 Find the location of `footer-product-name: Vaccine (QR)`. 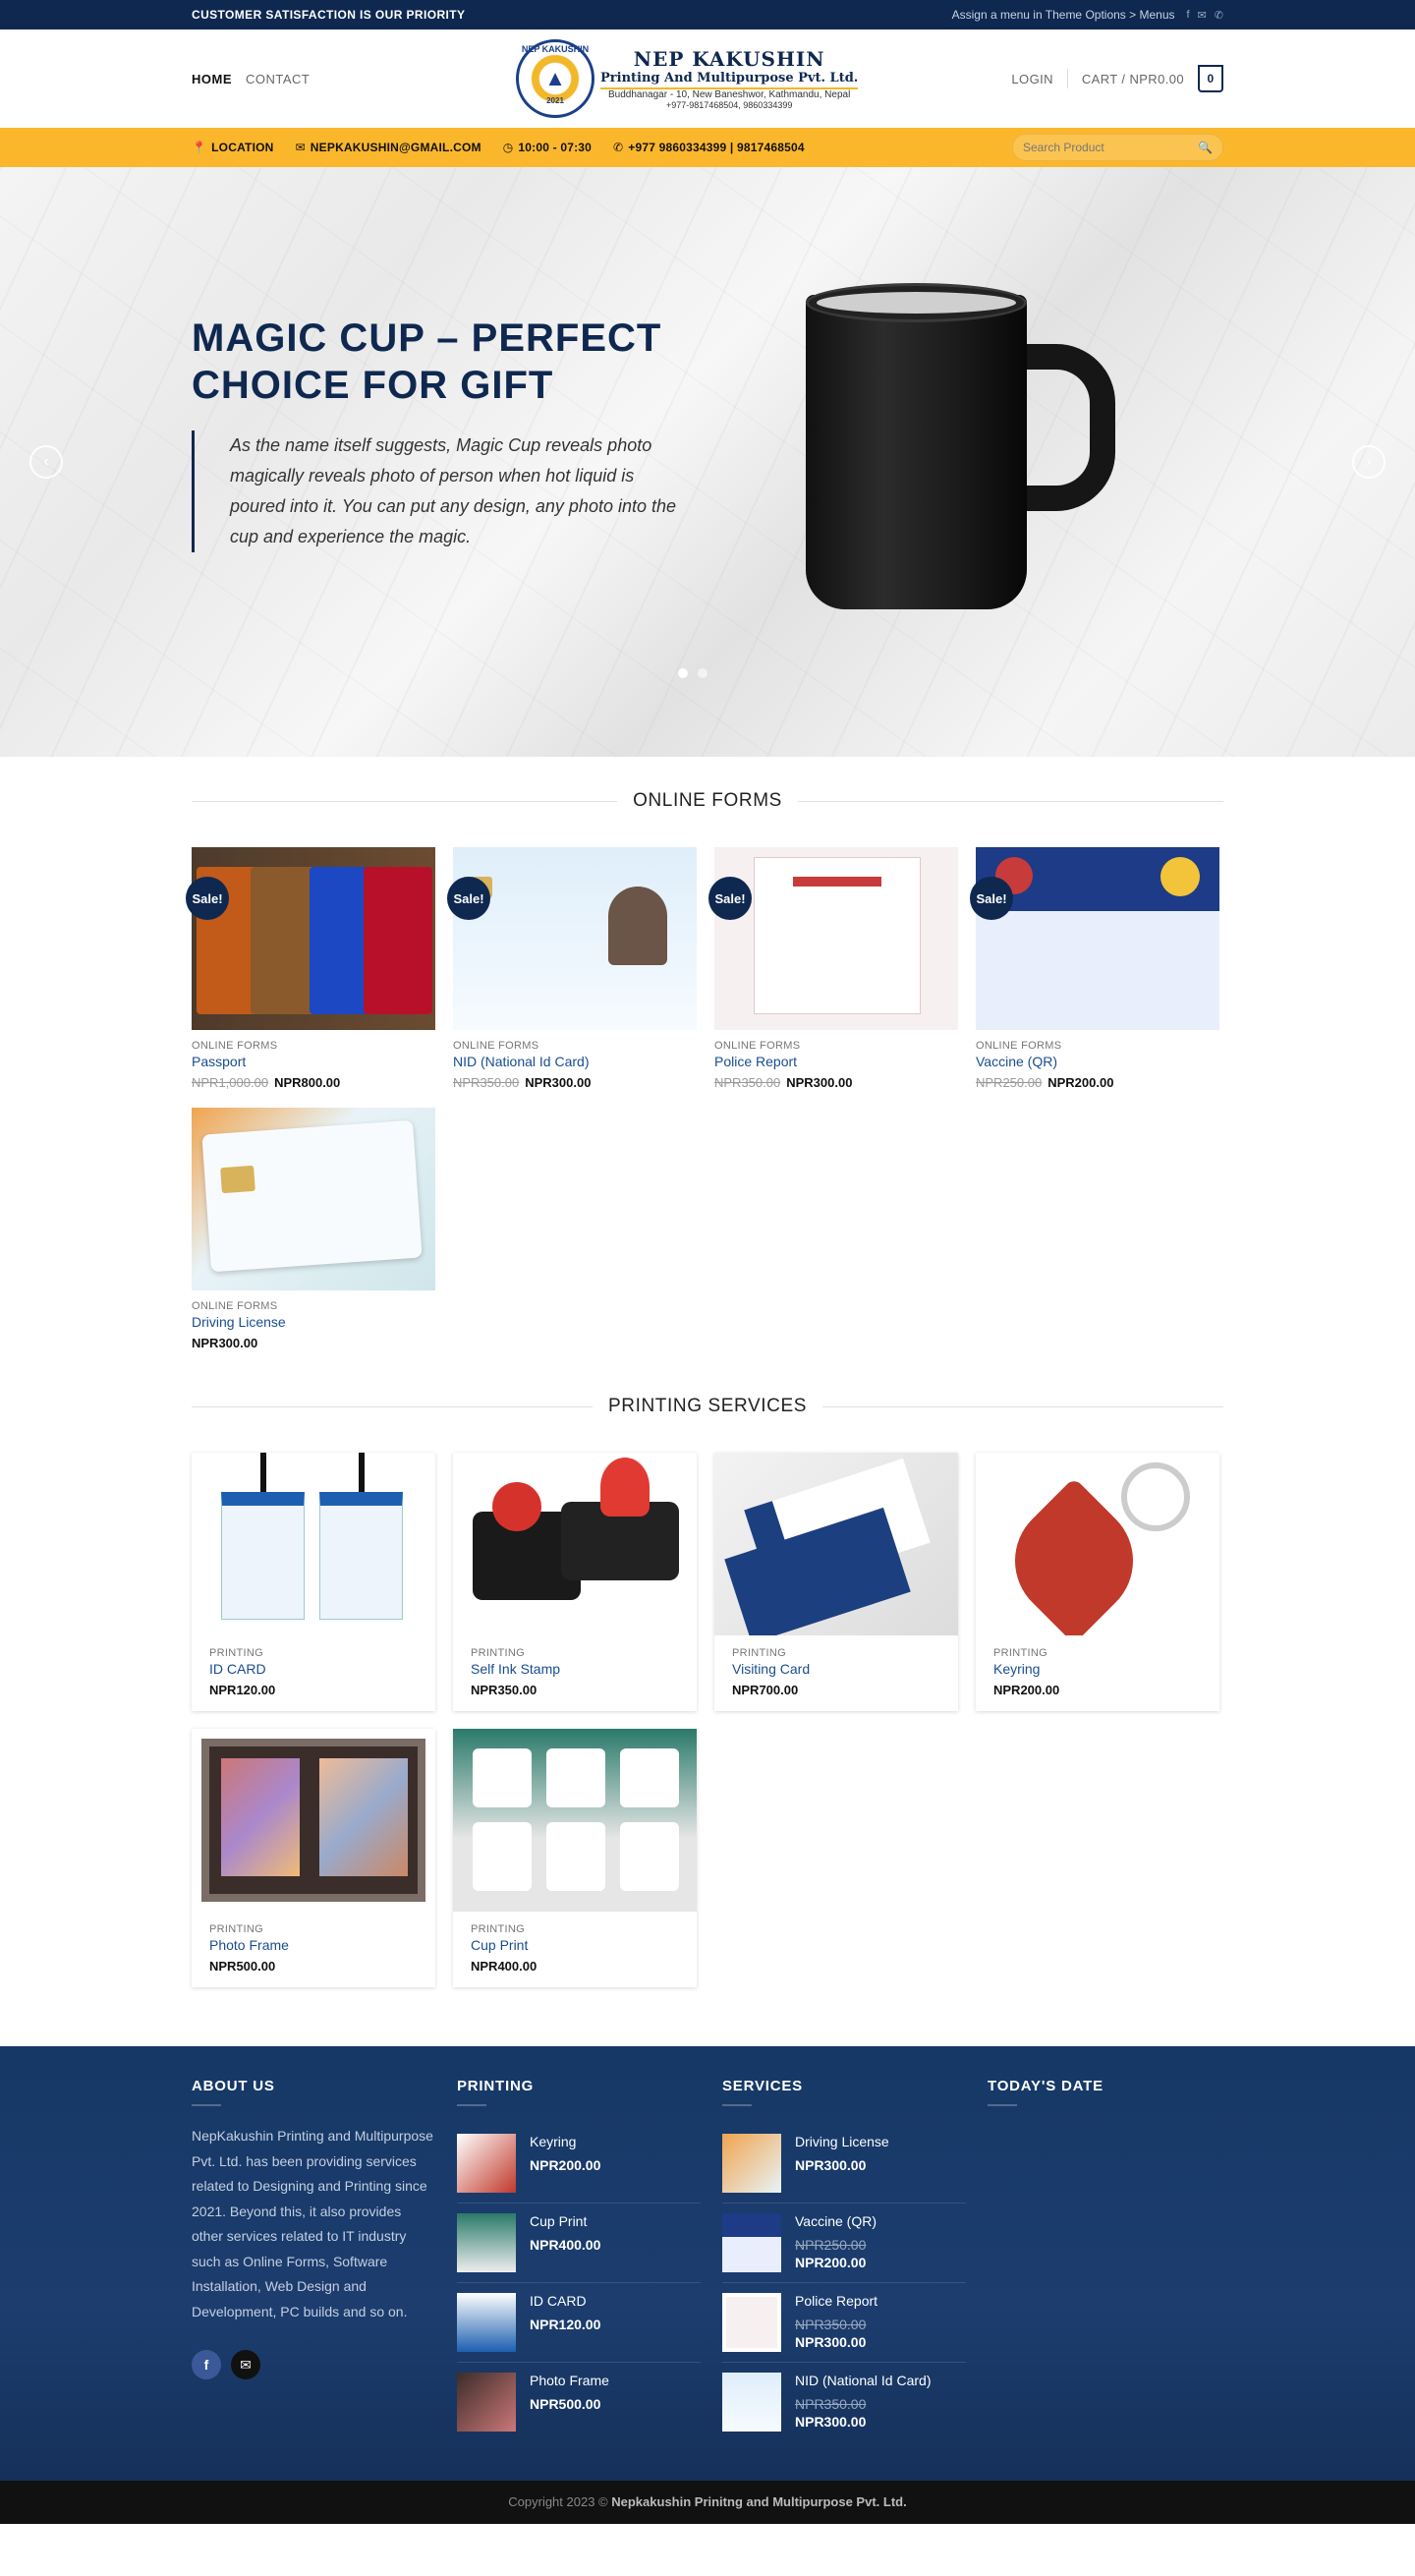

footer-product-name: Vaccine (QR) is located at coordinates (836, 2221).